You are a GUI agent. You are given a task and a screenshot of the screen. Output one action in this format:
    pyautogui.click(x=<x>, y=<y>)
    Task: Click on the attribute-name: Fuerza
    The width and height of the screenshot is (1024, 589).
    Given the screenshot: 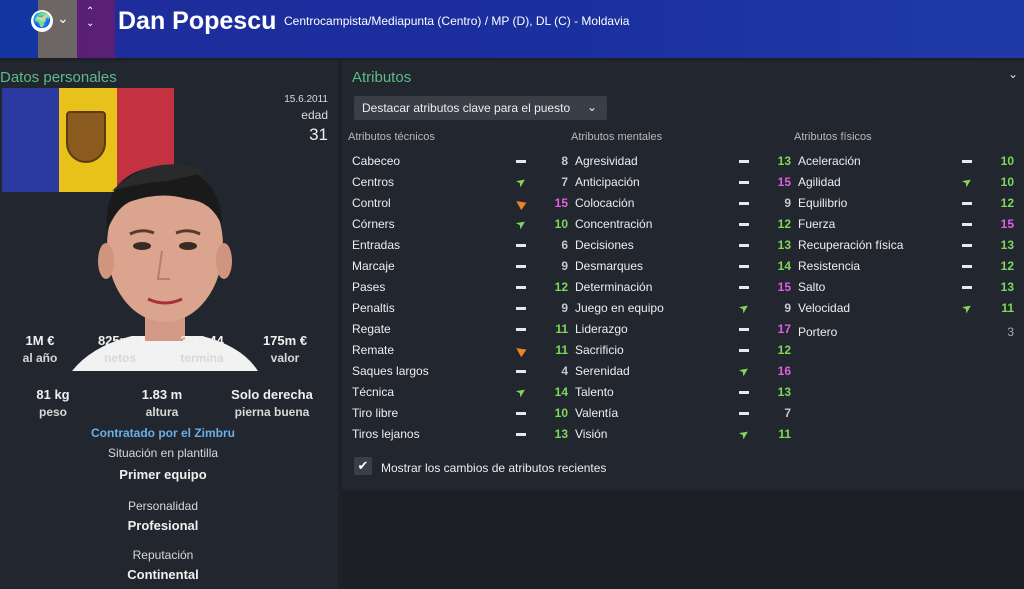 What is the action you would take?
    pyautogui.click(x=817, y=224)
    